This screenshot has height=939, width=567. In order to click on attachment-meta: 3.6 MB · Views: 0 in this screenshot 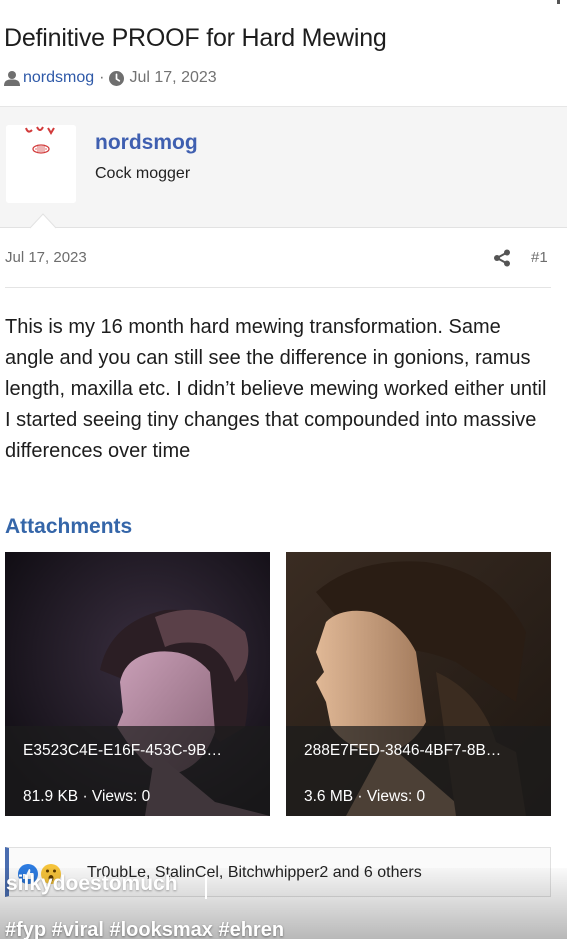, I will do `click(365, 796)`.